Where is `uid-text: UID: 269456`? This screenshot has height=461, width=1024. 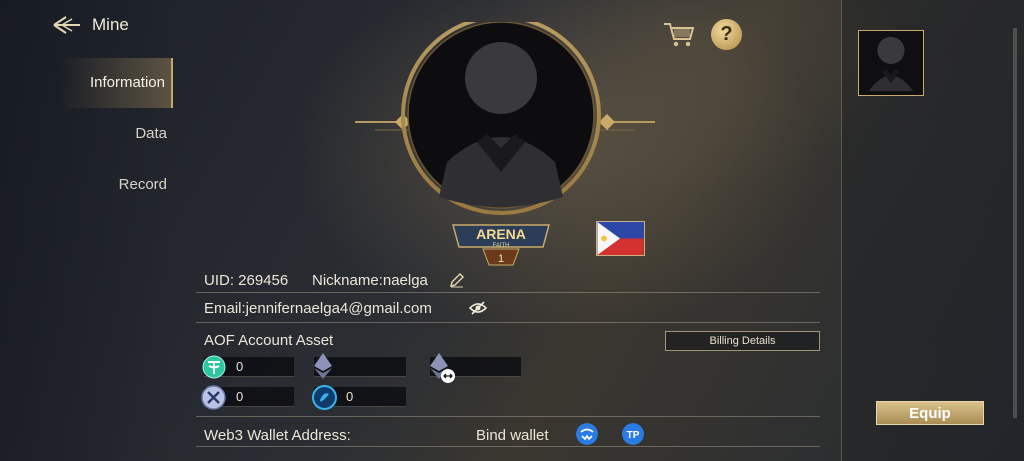 uid-text: UID: 269456 is located at coordinates (246, 280).